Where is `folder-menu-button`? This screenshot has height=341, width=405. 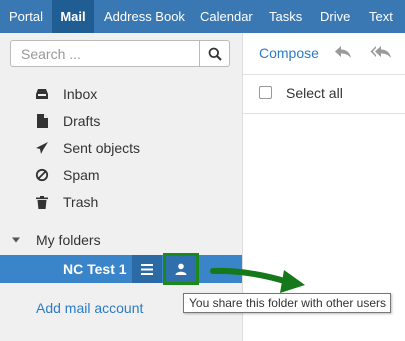
folder-menu-button is located at coordinates (147, 269).